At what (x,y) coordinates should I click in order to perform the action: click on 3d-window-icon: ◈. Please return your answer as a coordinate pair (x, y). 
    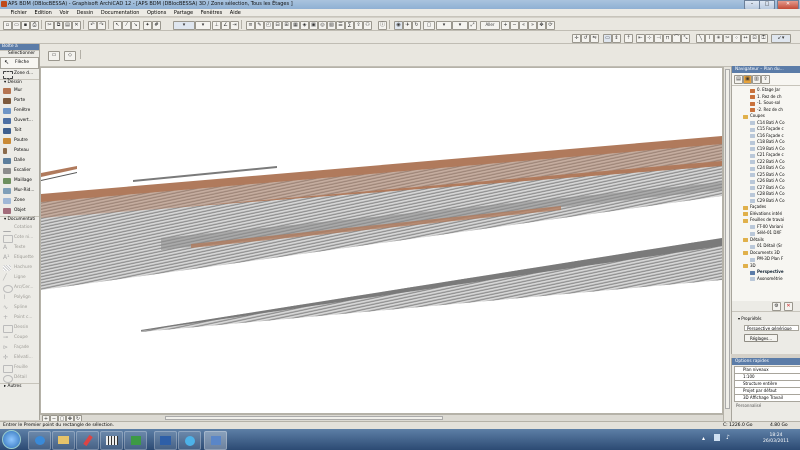
    Looking at the image, I should click on (304, 25).